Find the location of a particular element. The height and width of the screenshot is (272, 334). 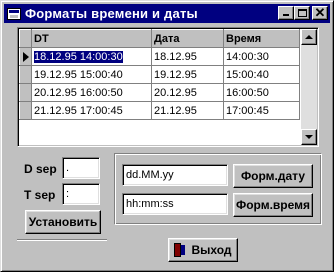

close-button: ✕ is located at coordinates (320, 12).